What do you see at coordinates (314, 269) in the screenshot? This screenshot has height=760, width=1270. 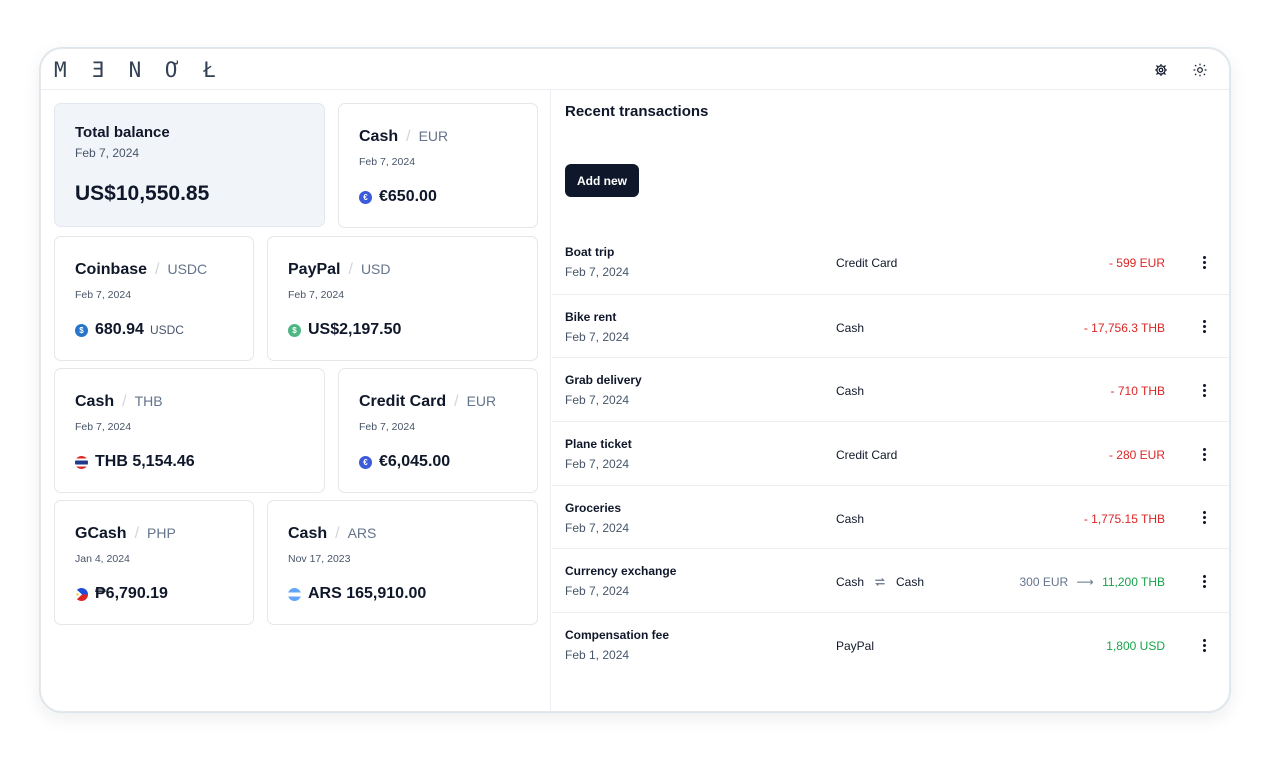 I see `account-name-text: PayPal` at bounding box center [314, 269].